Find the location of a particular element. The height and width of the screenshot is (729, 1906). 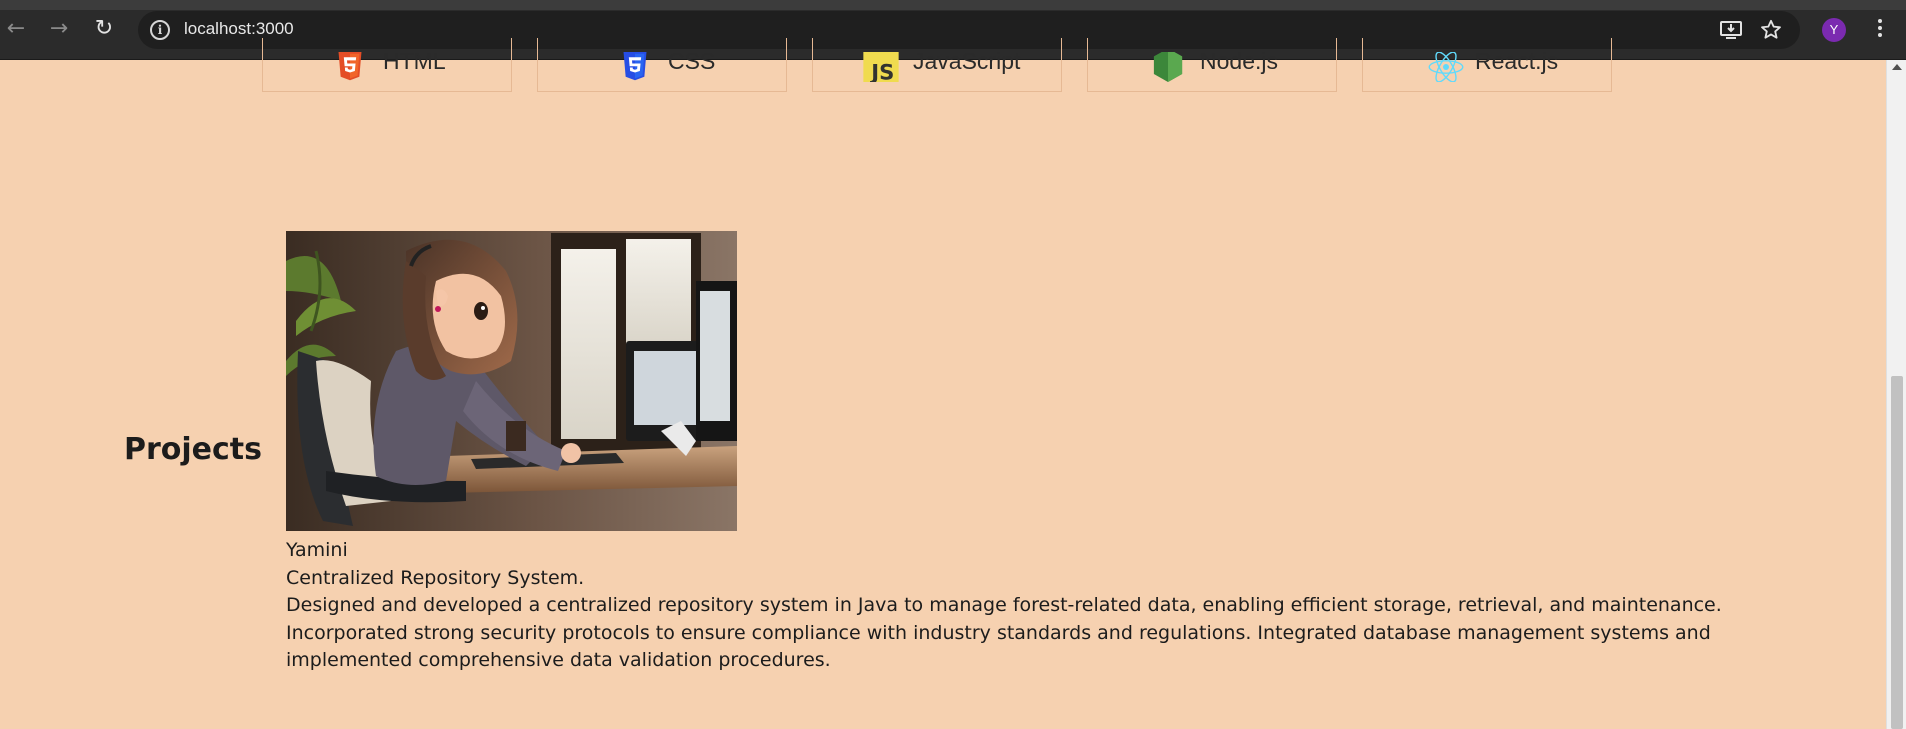

url-text: localhost:3000 is located at coordinates (239, 29).